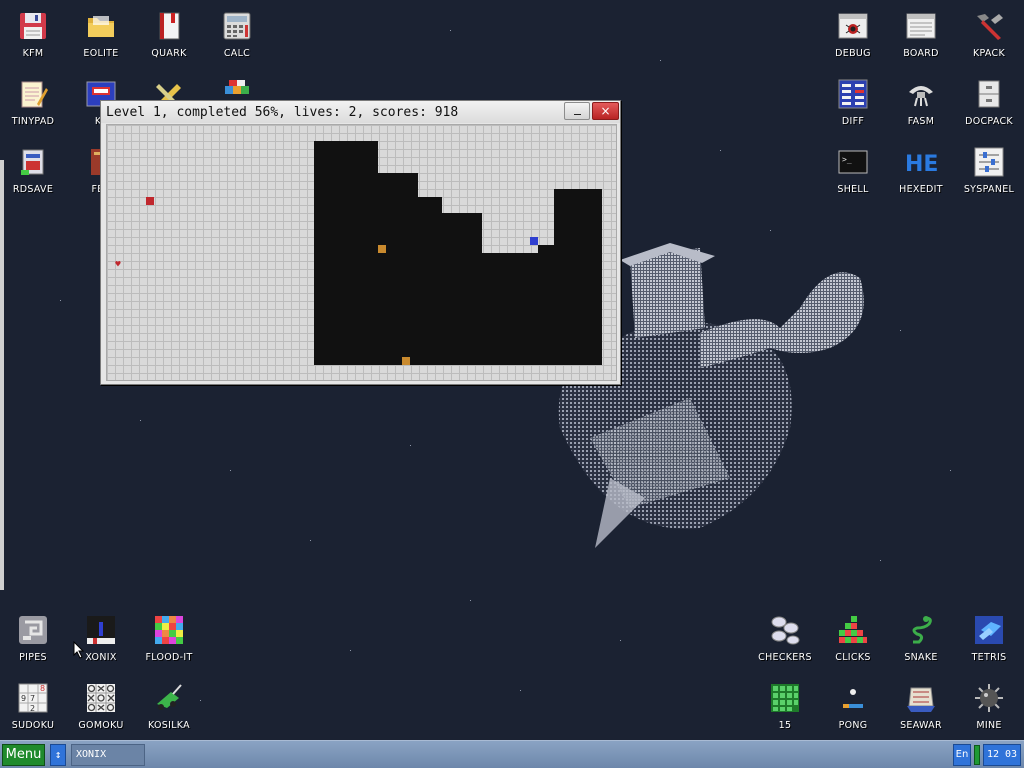  Describe the element at coordinates (101, 698) in the screenshot. I see `tic-tac-toe-icon` at that location.